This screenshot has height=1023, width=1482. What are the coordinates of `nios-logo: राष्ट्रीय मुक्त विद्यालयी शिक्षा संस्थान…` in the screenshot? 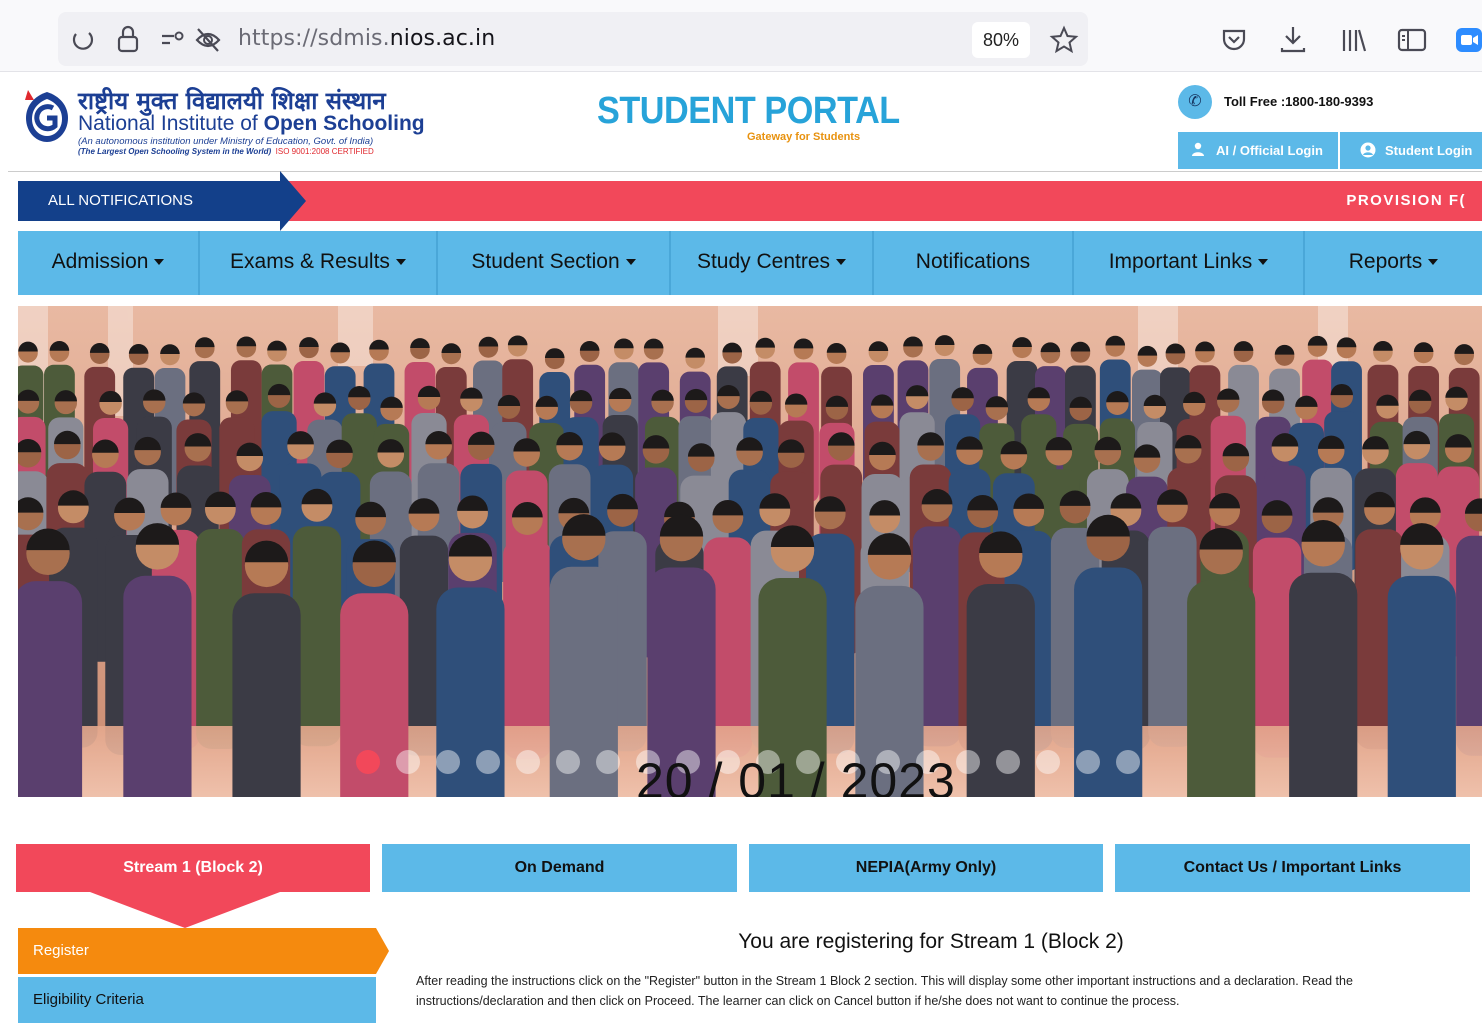 It's located at (228, 121).